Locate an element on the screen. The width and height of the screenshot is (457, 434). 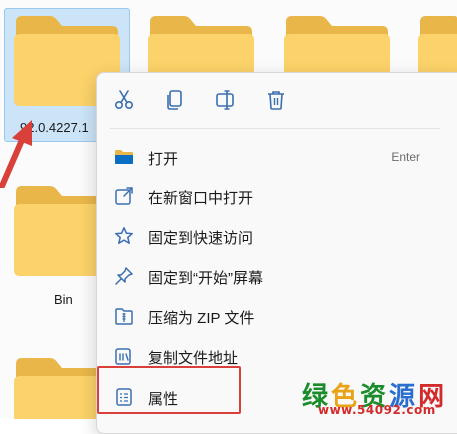
cut-button is located at coordinates (124, 100).